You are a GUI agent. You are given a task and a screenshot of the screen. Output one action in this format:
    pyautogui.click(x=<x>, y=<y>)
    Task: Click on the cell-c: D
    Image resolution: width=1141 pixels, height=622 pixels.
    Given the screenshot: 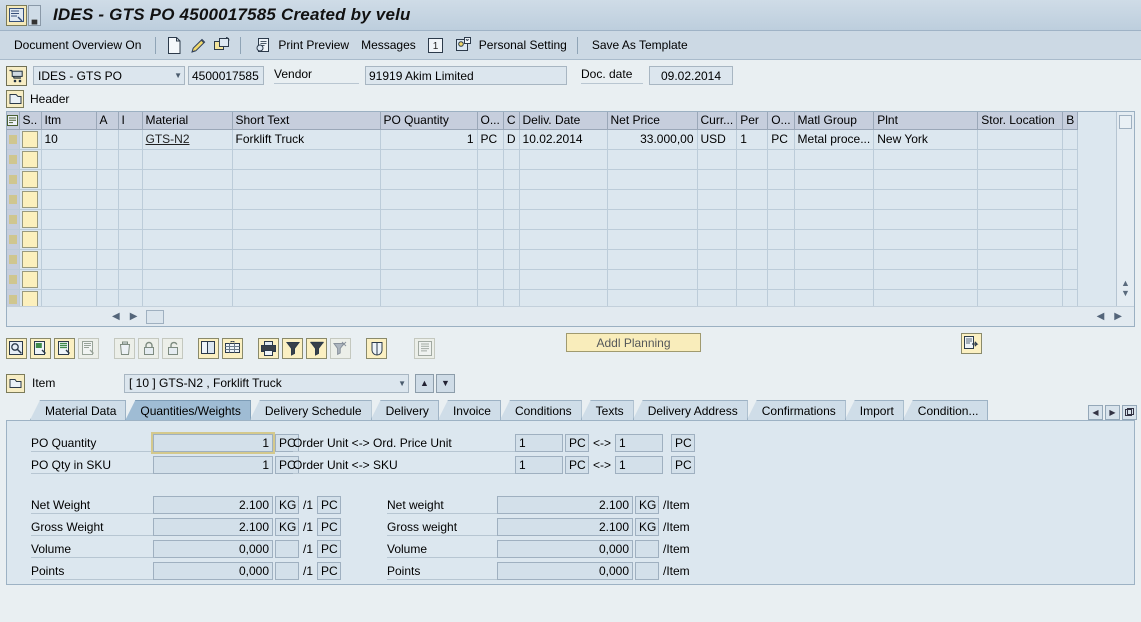 What is the action you would take?
    pyautogui.click(x=511, y=139)
    